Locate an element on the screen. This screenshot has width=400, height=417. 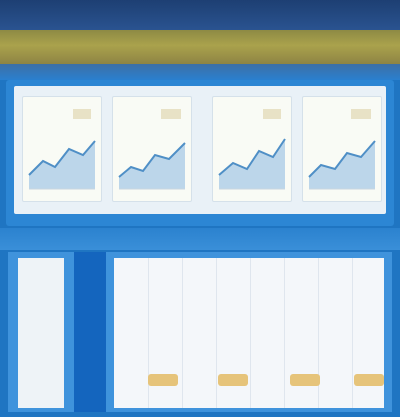
app-title is located at coordinates (200, 15).